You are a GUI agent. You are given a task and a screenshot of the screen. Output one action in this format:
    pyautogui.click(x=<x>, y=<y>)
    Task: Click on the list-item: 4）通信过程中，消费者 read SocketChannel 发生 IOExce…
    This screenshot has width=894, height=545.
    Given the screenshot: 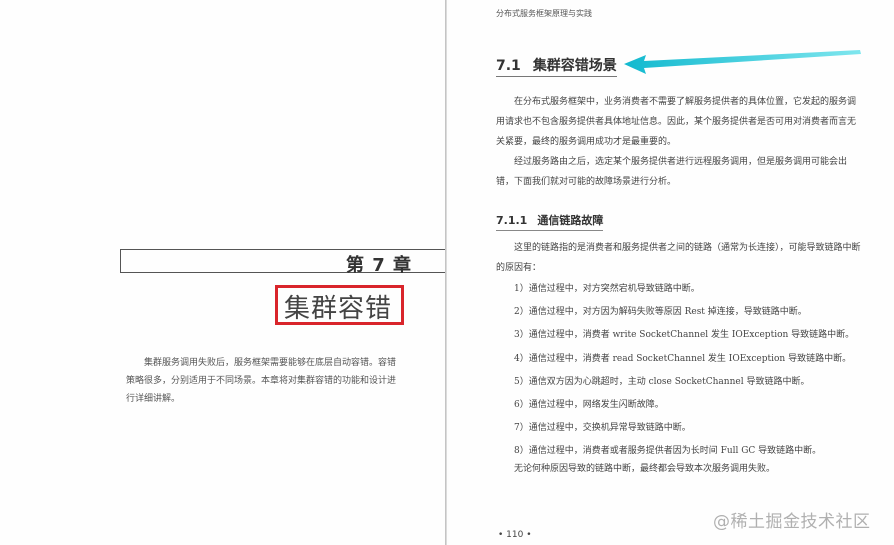 What is the action you would take?
    pyautogui.click(x=683, y=358)
    